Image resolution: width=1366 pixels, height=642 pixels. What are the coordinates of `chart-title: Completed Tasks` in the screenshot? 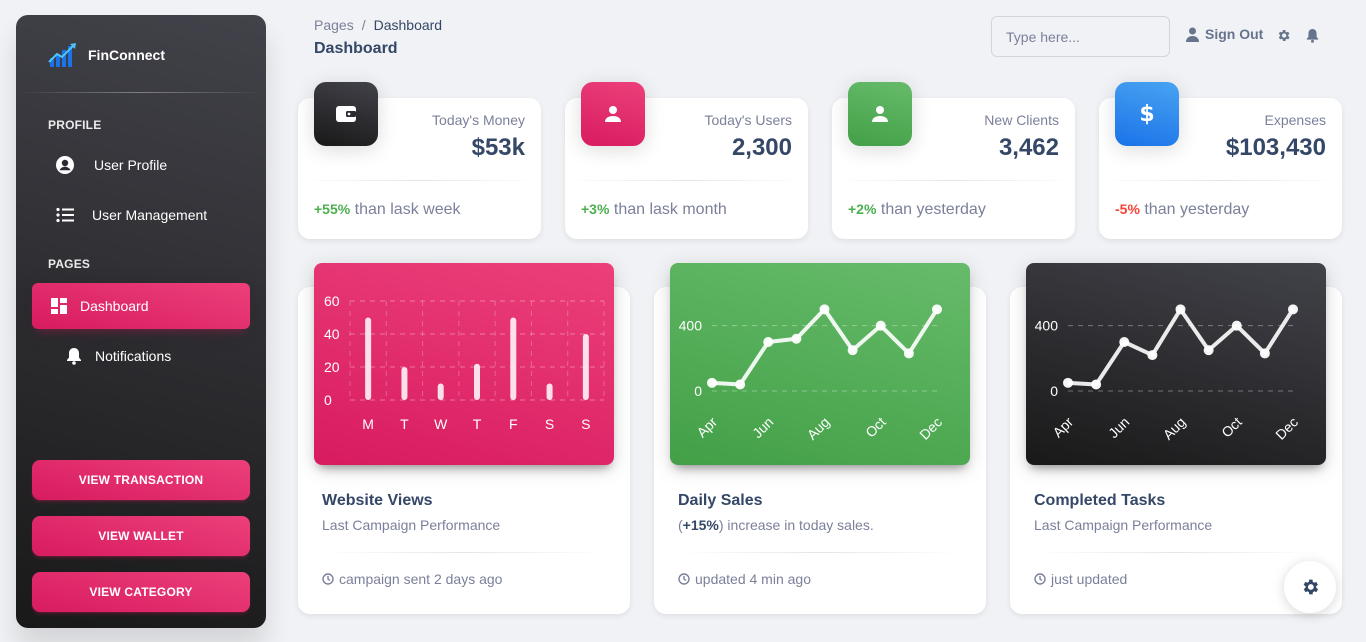 It's located at (1100, 500).